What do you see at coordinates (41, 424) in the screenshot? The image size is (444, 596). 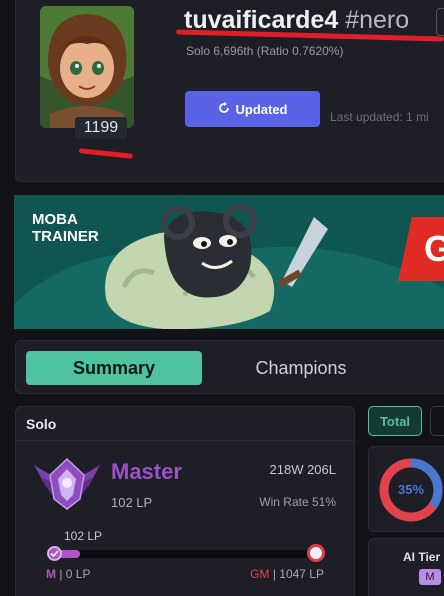 I see `solo-card-title: Solo` at bounding box center [41, 424].